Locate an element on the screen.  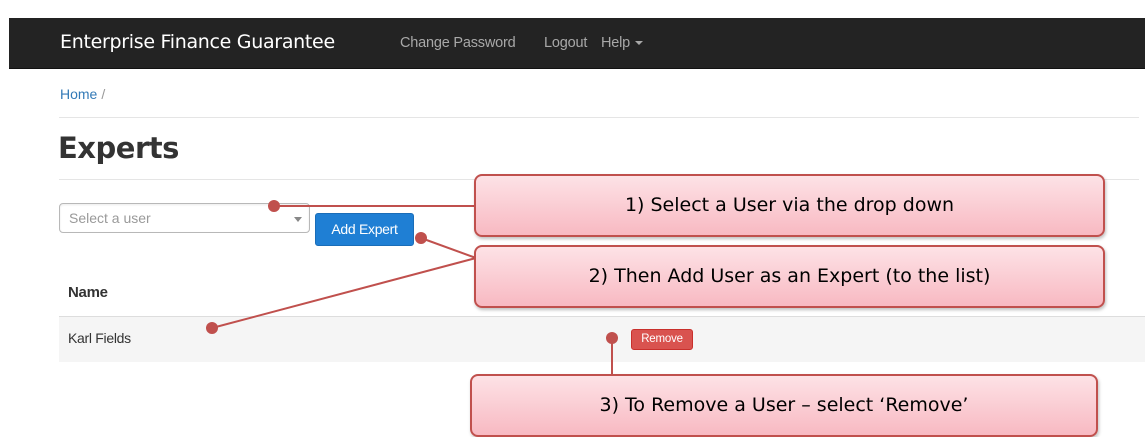
connector-line-2a is located at coordinates (448, 248).